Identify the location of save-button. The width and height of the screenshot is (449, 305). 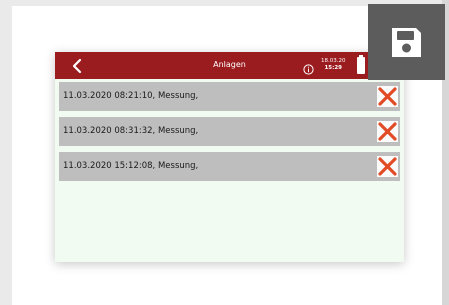
(406, 42).